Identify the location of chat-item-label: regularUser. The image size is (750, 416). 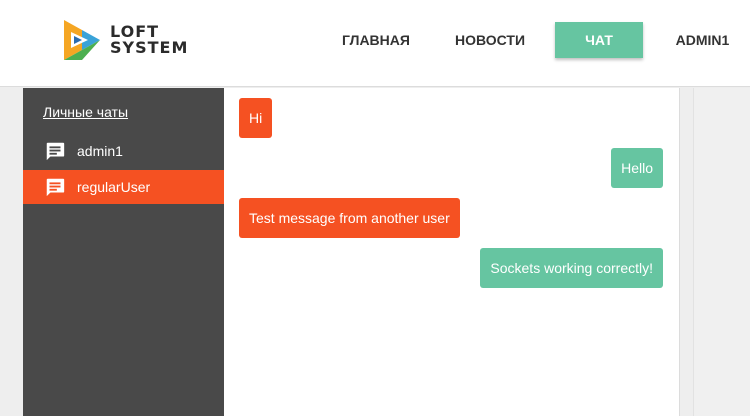
(114, 187).